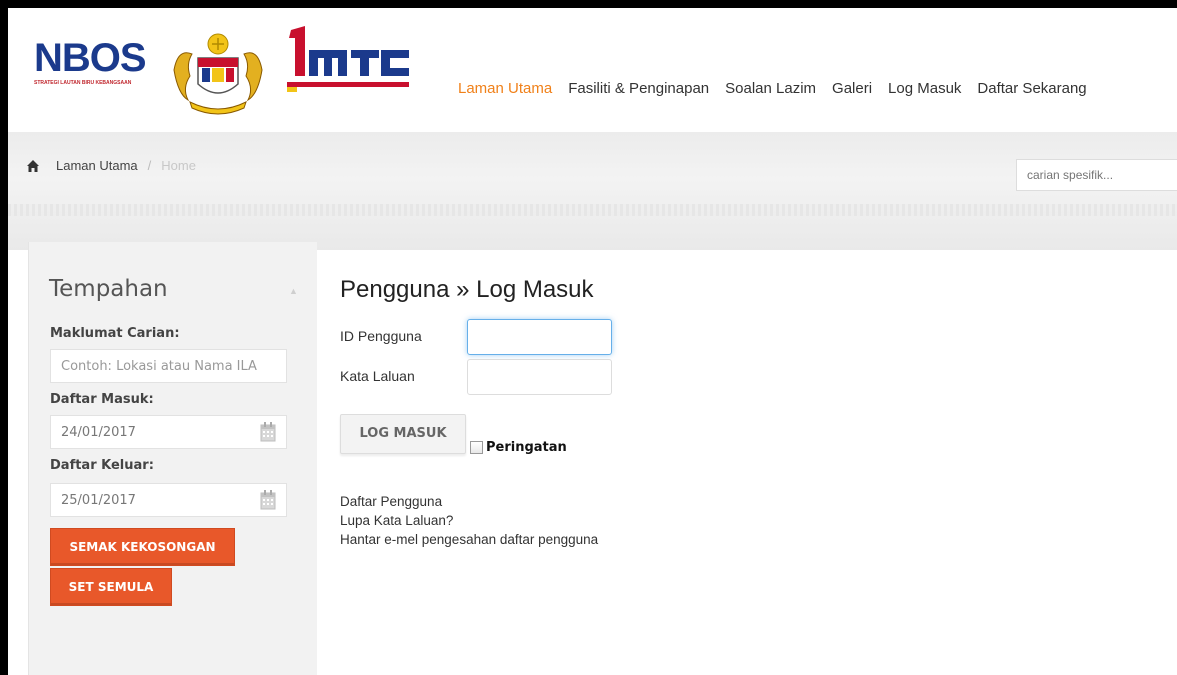 Image resolution: width=1177 pixels, height=675 pixels. Describe the element at coordinates (476, 447) in the screenshot. I see `remember-checkbox` at that location.